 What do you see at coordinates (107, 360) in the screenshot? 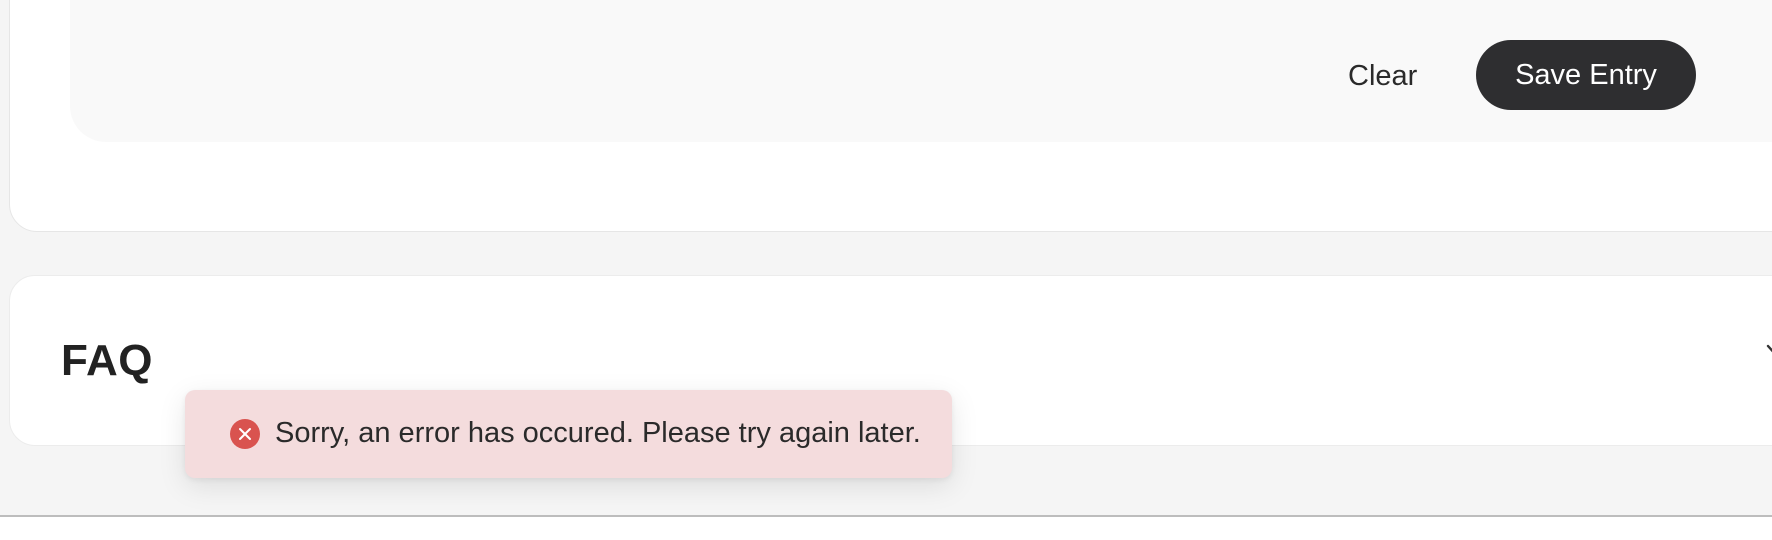
I see `faq-title: FAQ` at bounding box center [107, 360].